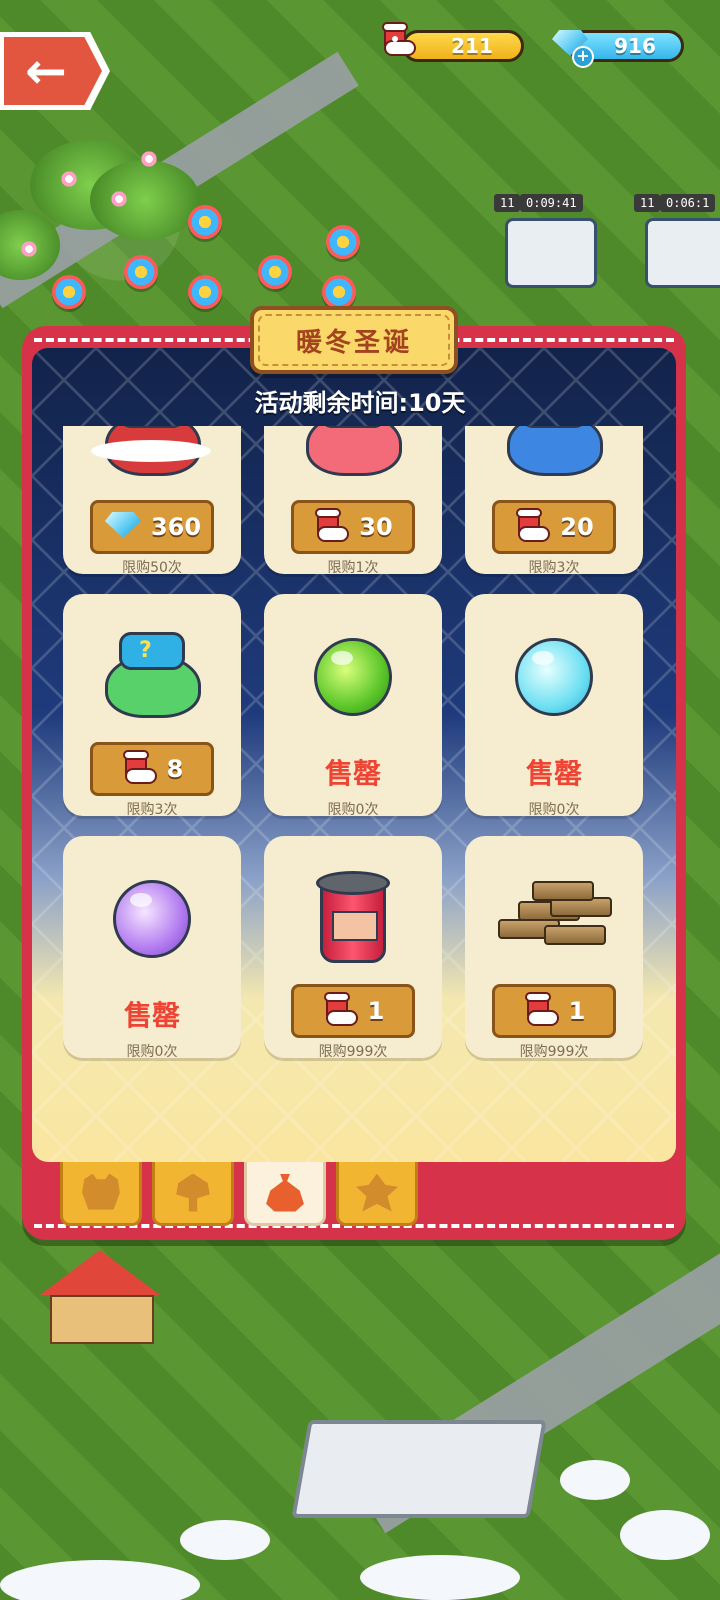 The image size is (720, 1600). Describe the element at coordinates (353, 567) in the screenshot. I see `purchase-limit: 限购1次` at that location.